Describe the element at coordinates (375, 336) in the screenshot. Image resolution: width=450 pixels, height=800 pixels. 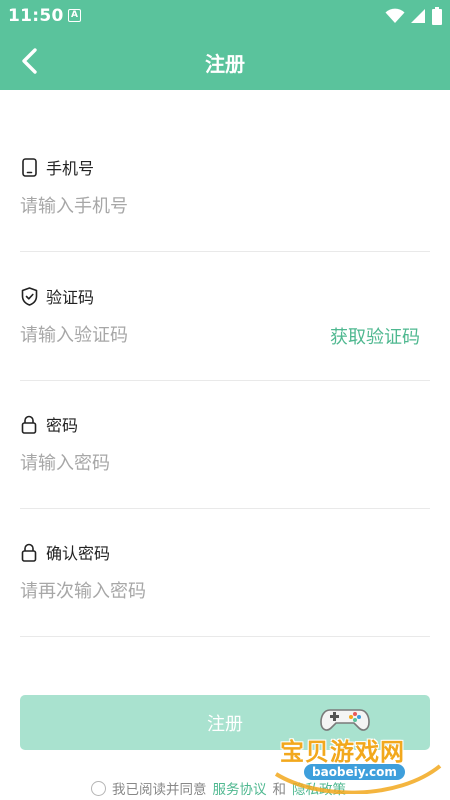
I see `get-code-button: 获取验证码` at that location.